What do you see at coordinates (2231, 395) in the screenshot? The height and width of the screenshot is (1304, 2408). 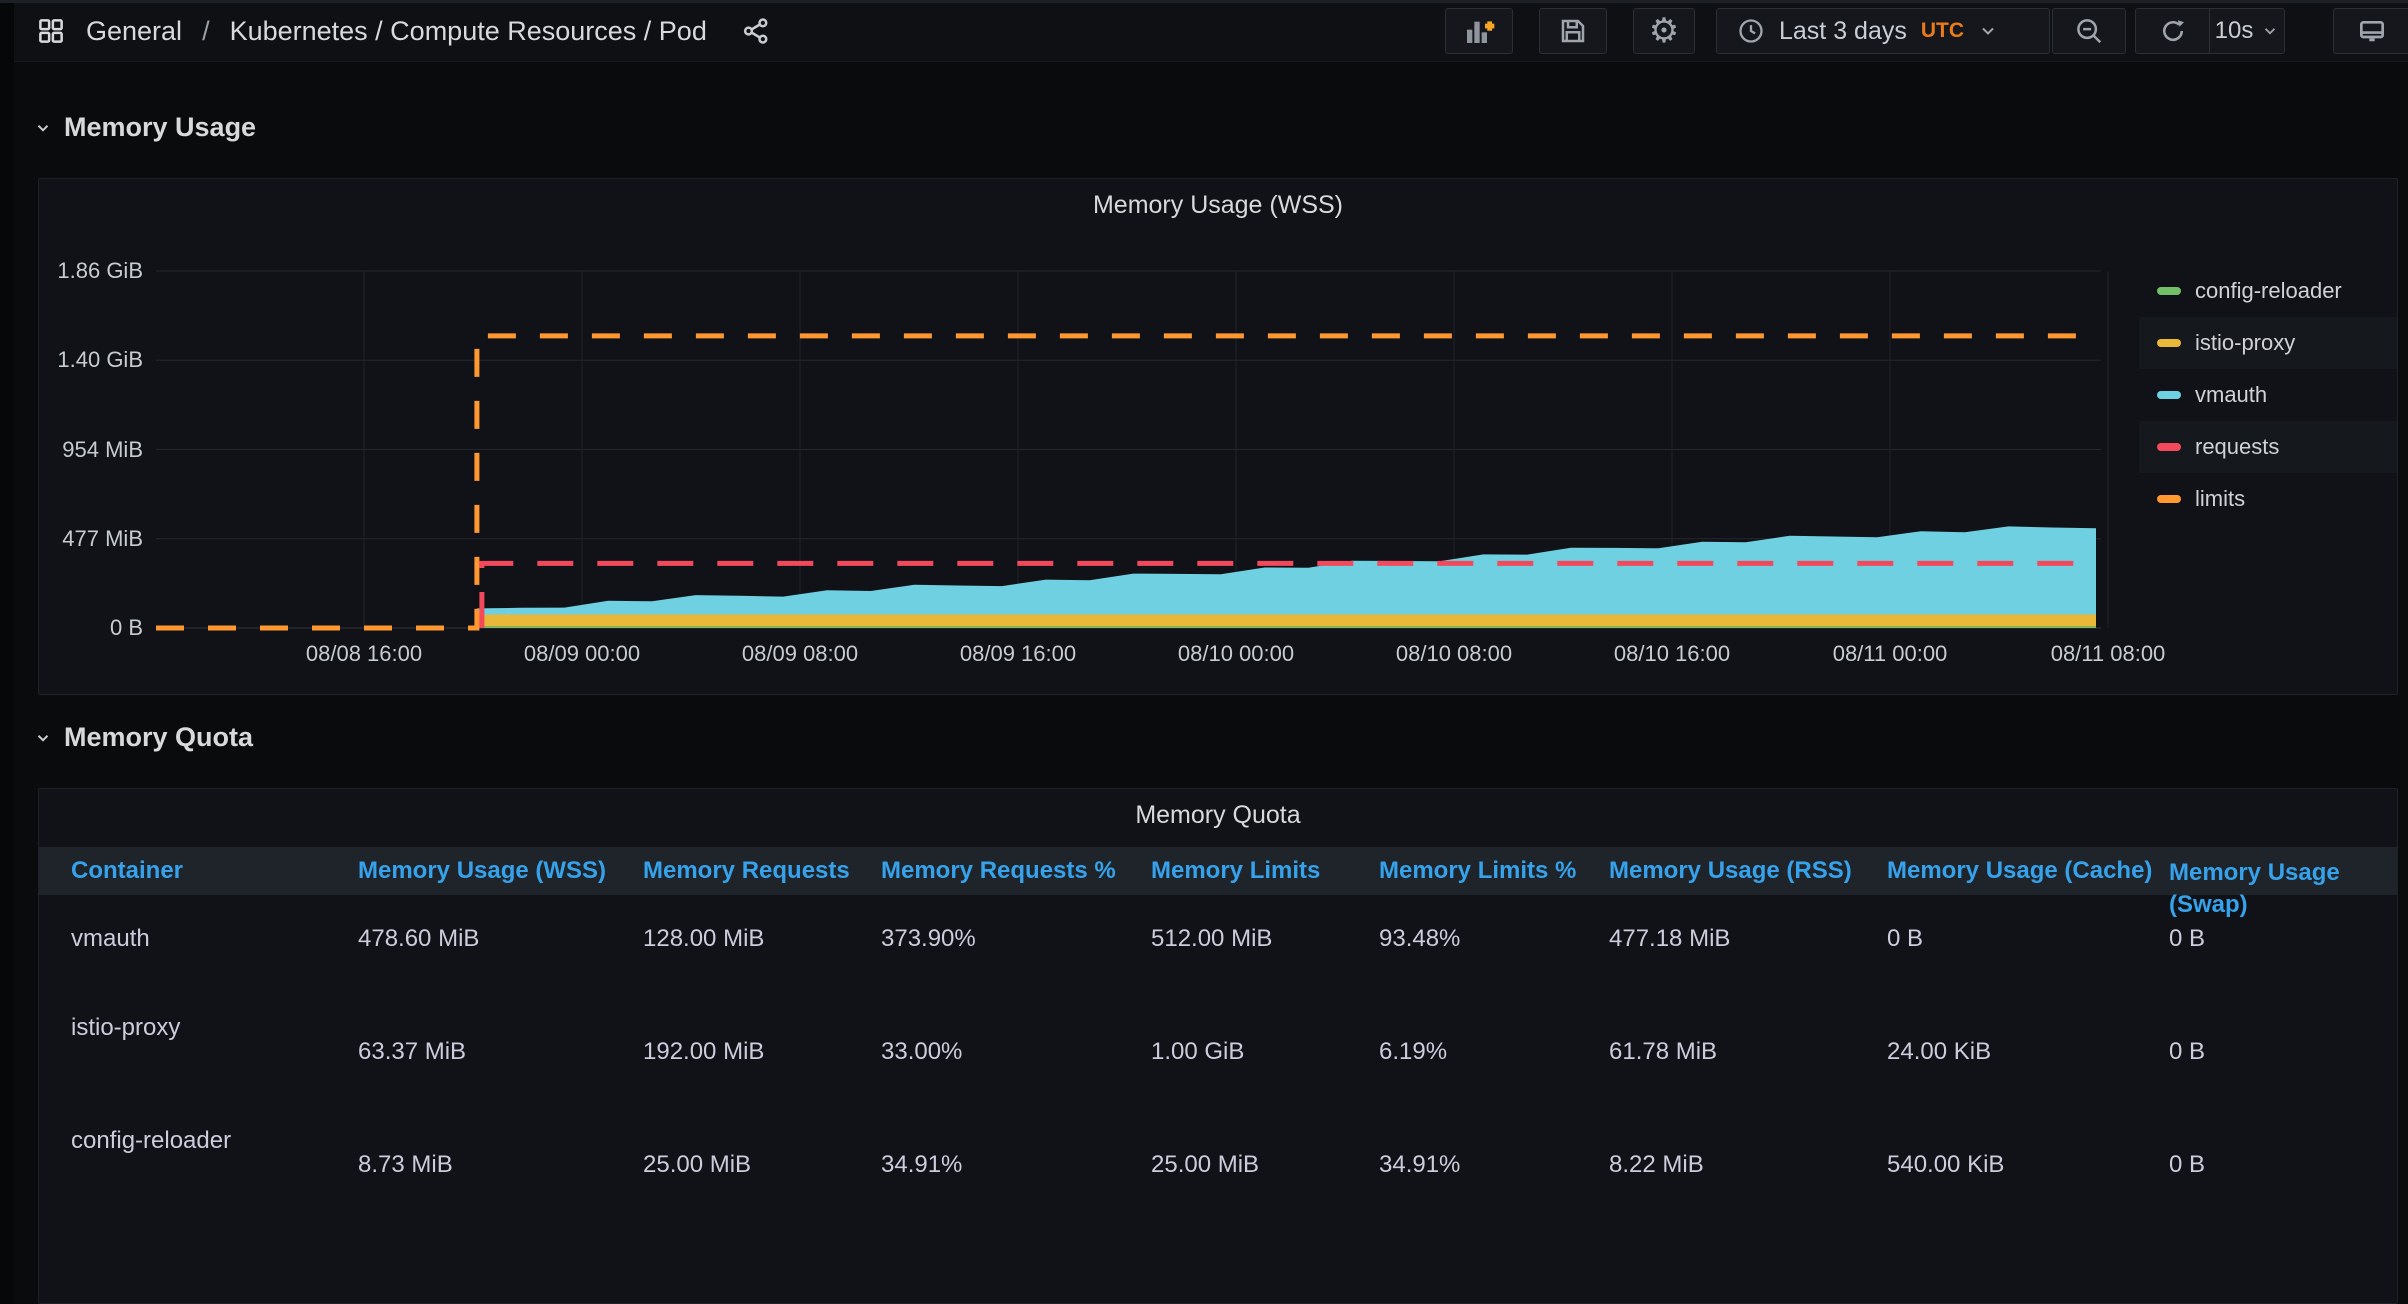 I see `legend-label: vmauth` at bounding box center [2231, 395].